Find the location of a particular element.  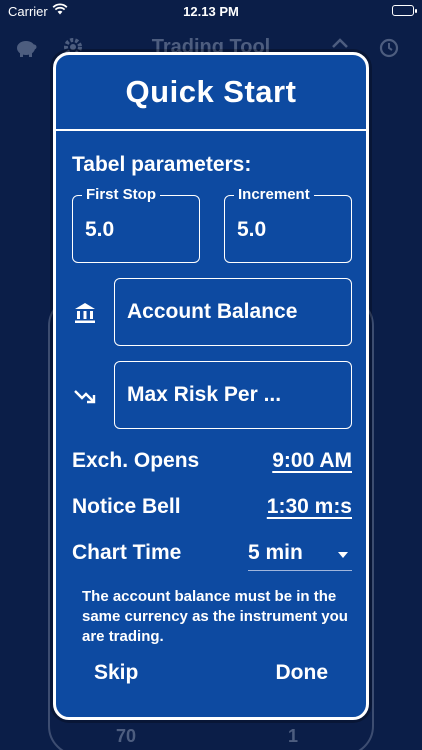

background-number-left: 70 is located at coordinates (126, 736).